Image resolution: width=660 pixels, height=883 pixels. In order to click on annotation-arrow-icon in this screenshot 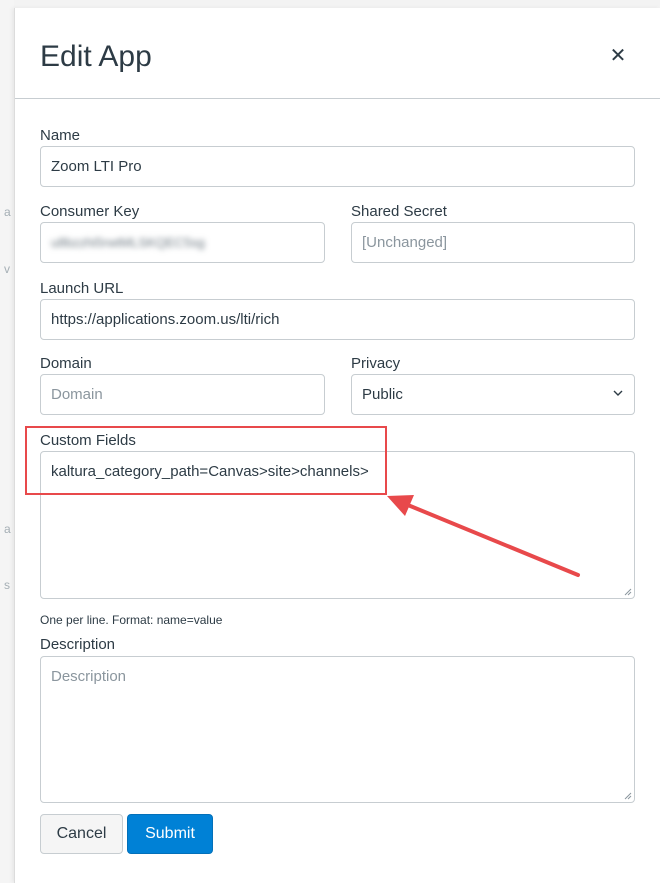, I will do `click(483, 536)`.